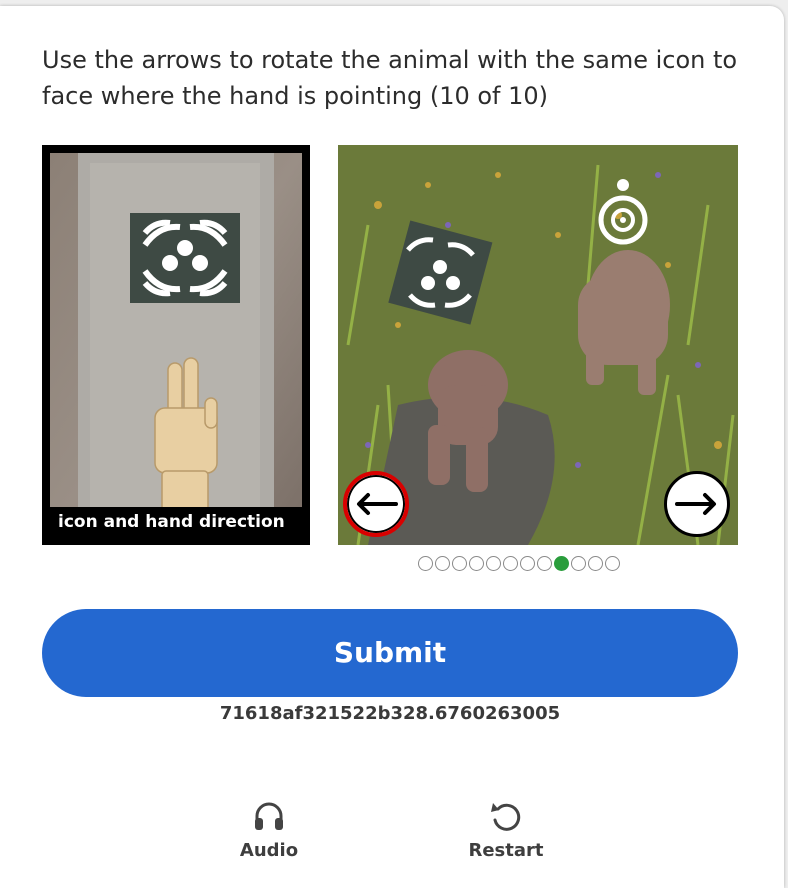 The image size is (788, 888). Describe the element at coordinates (185, 258) in the screenshot. I see `icon-tile` at that location.